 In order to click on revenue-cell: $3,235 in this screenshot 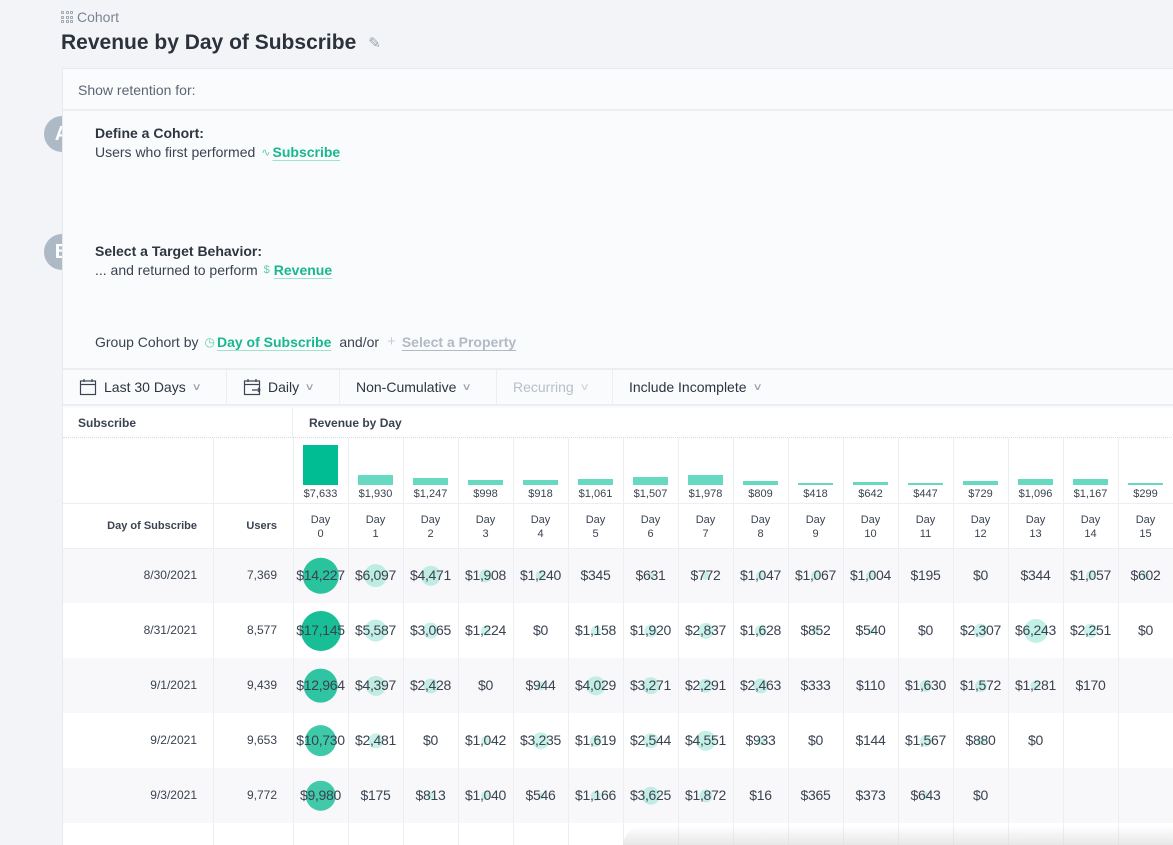, I will do `click(540, 740)`.